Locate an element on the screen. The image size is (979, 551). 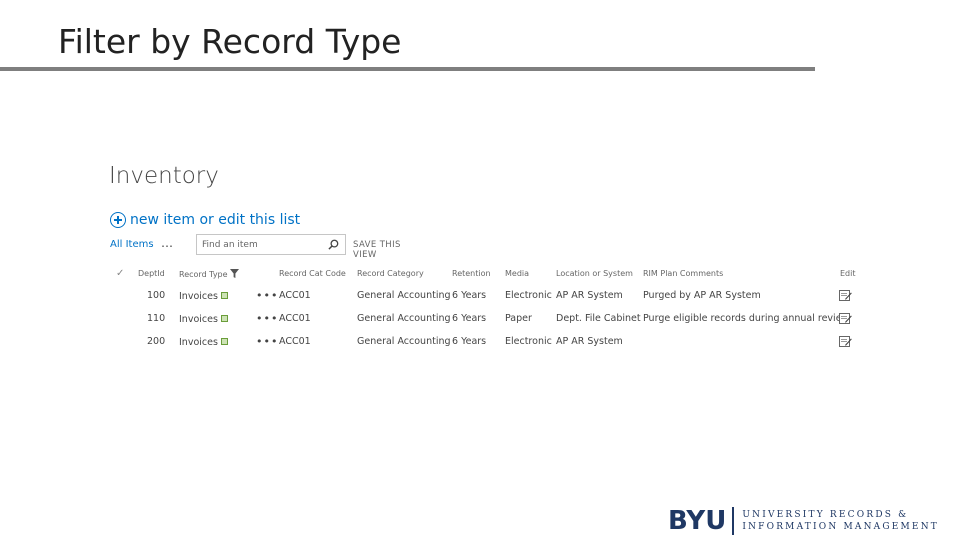
col-rim-comments: RIM Plan Comments is located at coordinates (683, 273).